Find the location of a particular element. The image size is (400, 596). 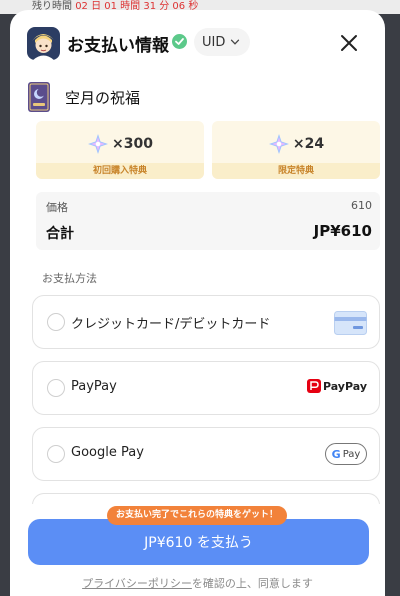

consent-text: プライバシーポリシーを確認の上、同意します is located at coordinates (197, 583).